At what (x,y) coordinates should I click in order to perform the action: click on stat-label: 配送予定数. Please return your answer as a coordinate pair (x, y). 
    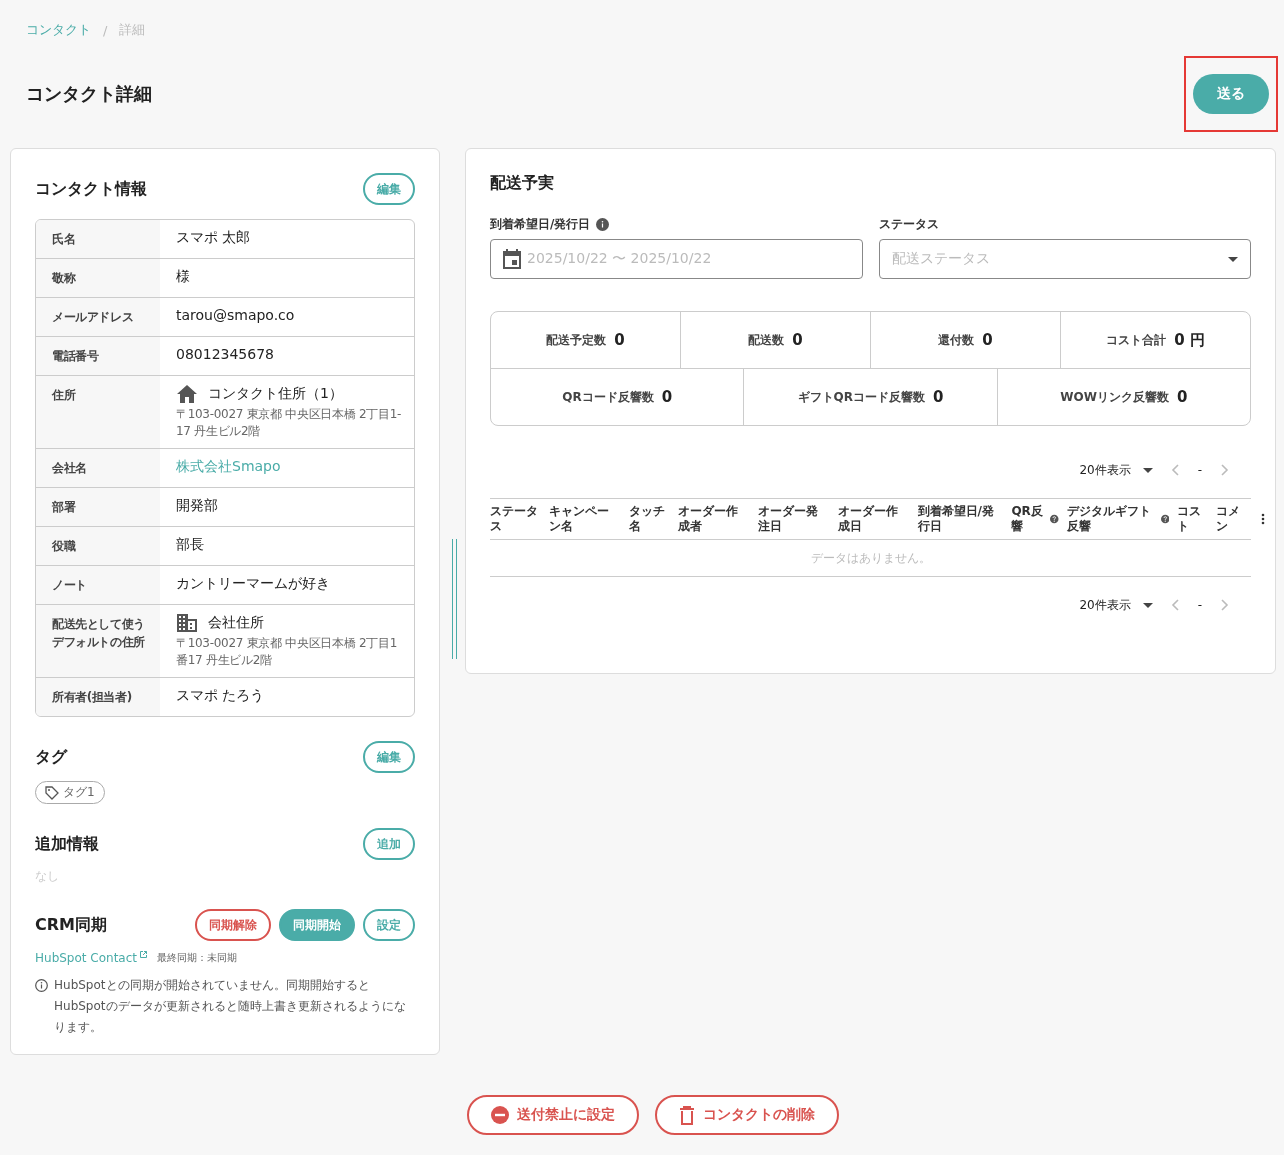
    Looking at the image, I should click on (576, 340).